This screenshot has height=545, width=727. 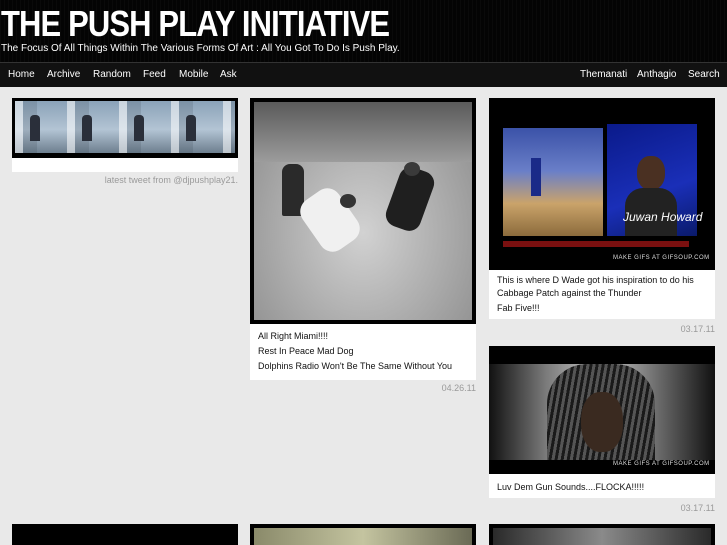 What do you see at coordinates (363, 388) in the screenshot?
I see `miami-post-date: 04.26.11` at bounding box center [363, 388].